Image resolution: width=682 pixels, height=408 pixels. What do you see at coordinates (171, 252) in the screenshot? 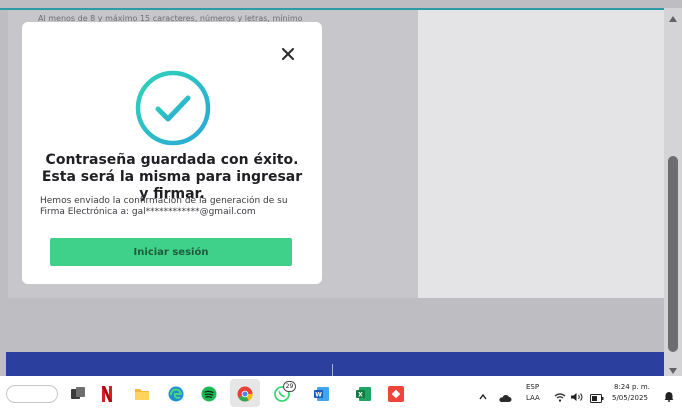
I see `login-button: Iniciar sesión` at bounding box center [171, 252].